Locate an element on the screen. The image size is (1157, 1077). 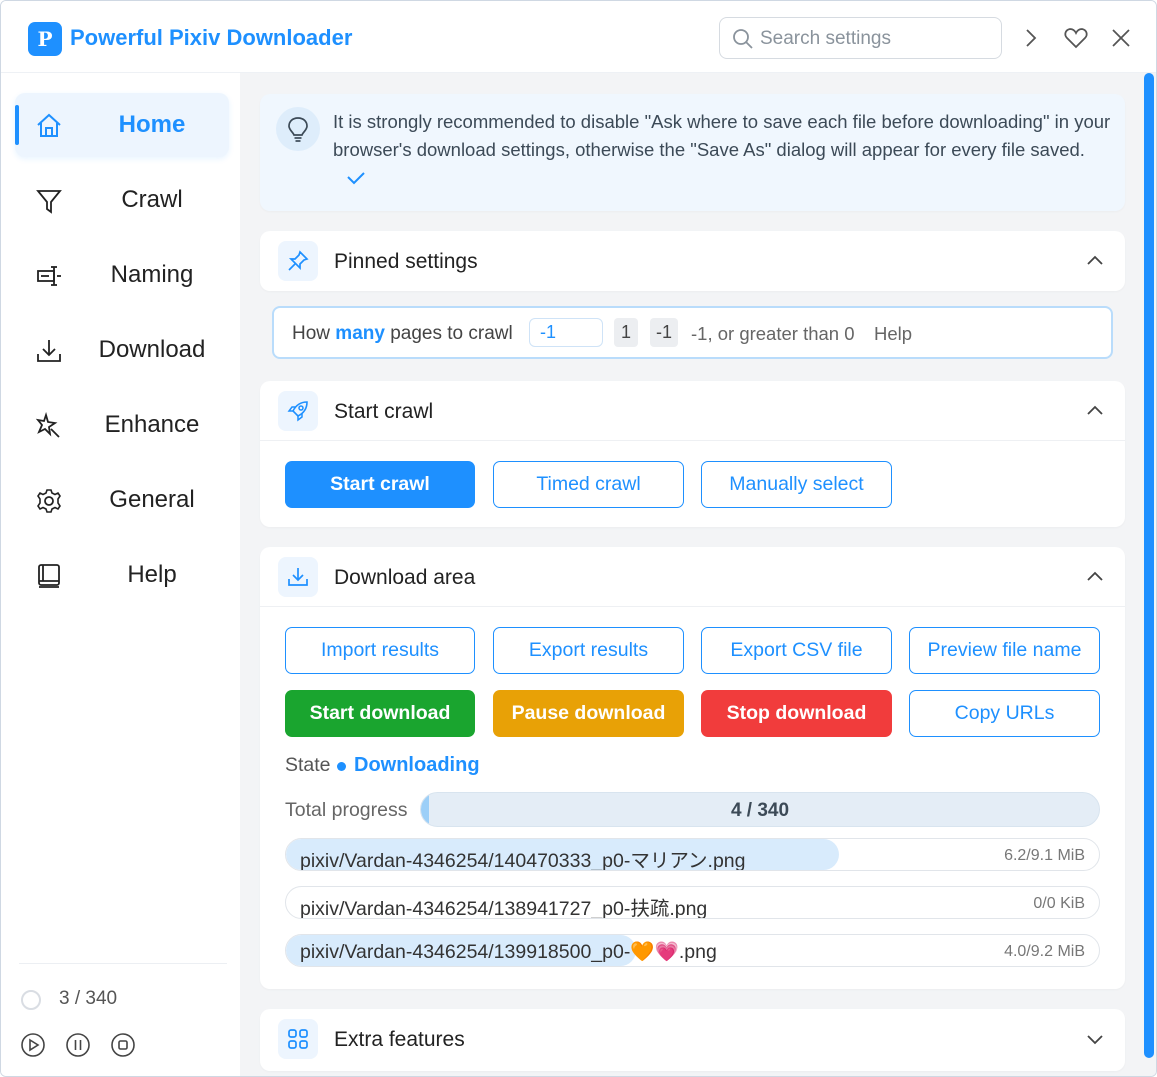
total-progress-text: 4 / 340 is located at coordinates (760, 810).